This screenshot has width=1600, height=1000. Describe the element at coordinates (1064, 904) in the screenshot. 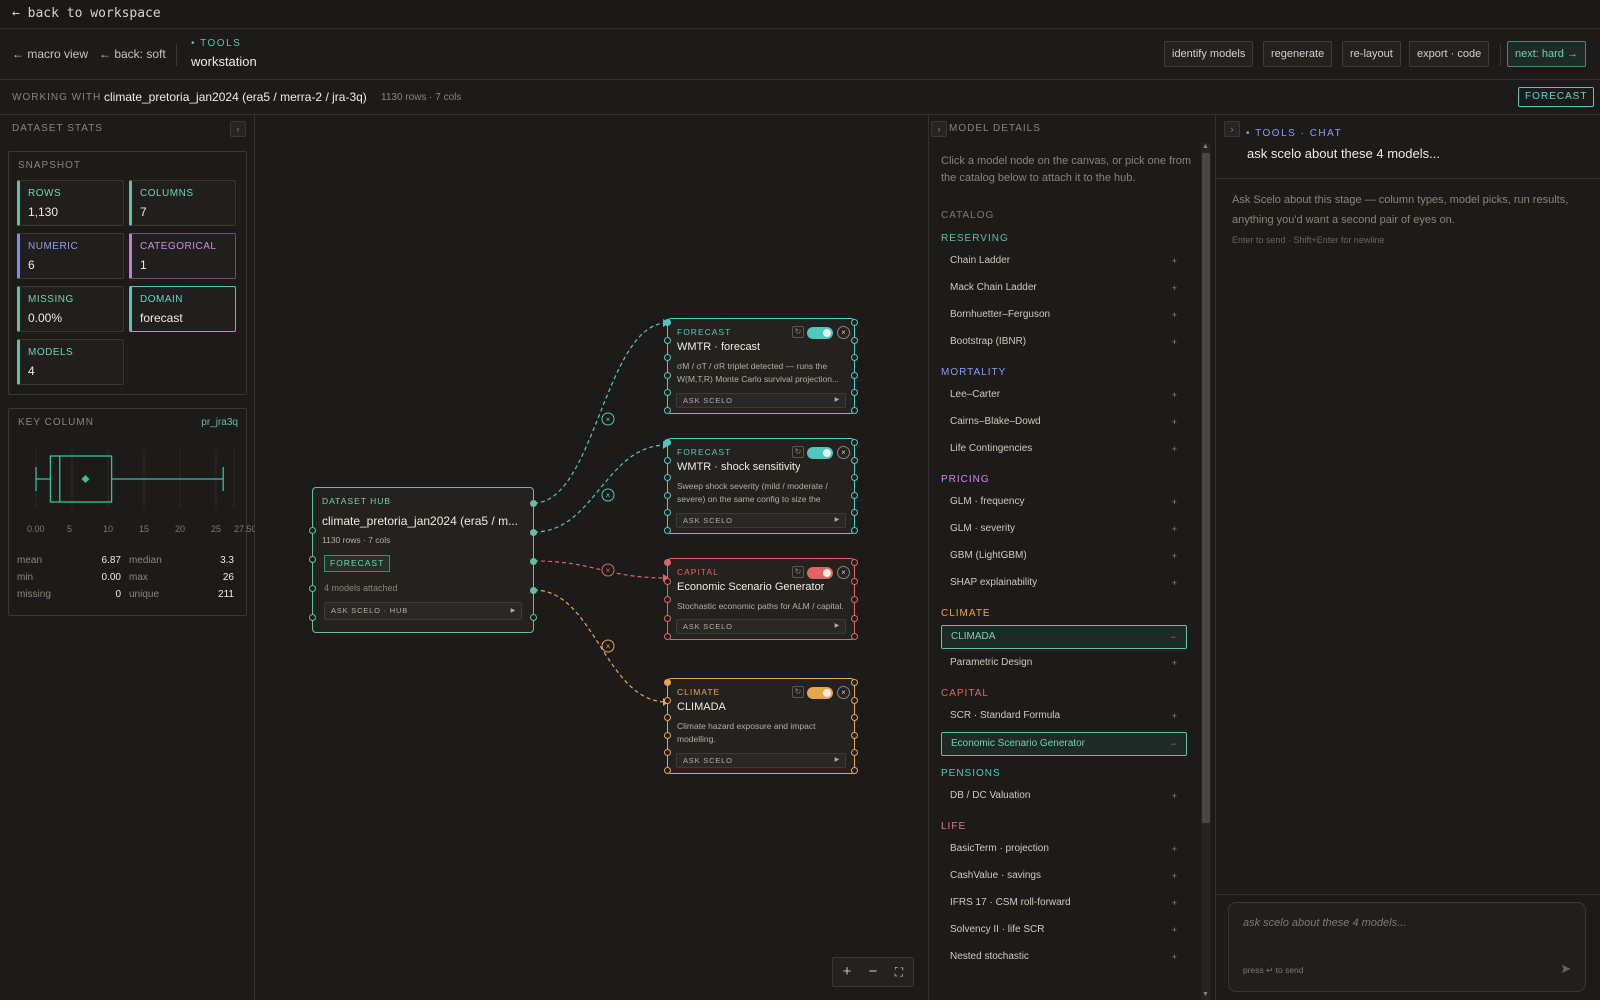

I see `catalog-item: IFRS 17 · CSM roll-forward +` at that location.